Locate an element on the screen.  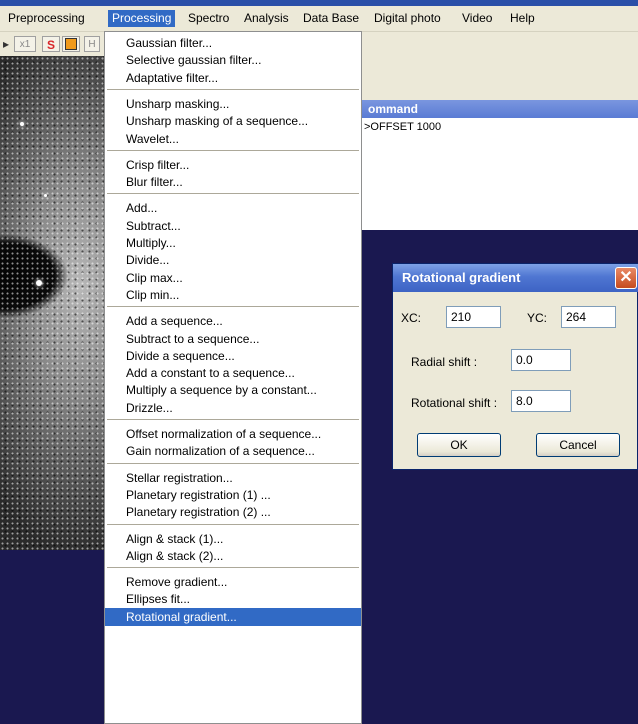
dialog-title: Rotational gradient is located at coordinates (461, 277).